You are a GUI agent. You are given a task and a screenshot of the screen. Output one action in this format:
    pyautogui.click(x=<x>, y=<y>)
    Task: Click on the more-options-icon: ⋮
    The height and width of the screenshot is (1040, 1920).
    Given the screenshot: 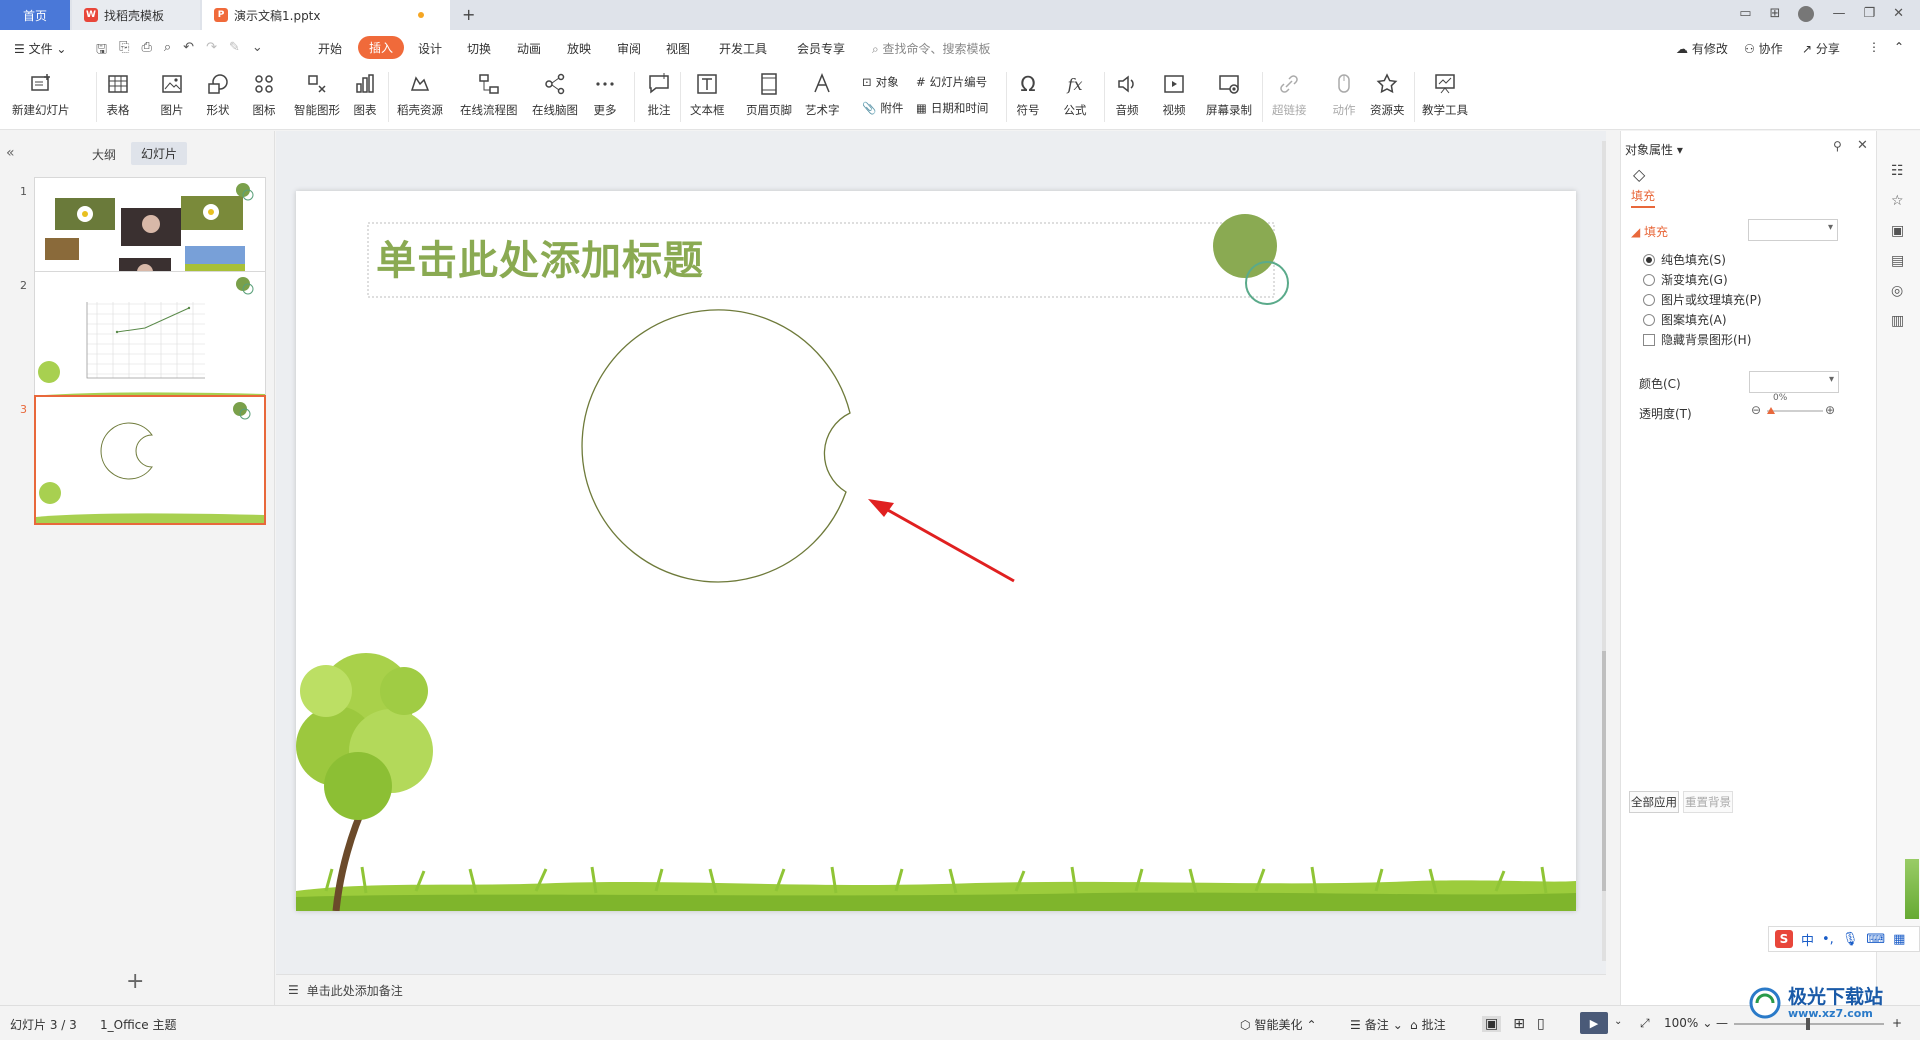 What is the action you would take?
    pyautogui.click(x=1874, y=47)
    